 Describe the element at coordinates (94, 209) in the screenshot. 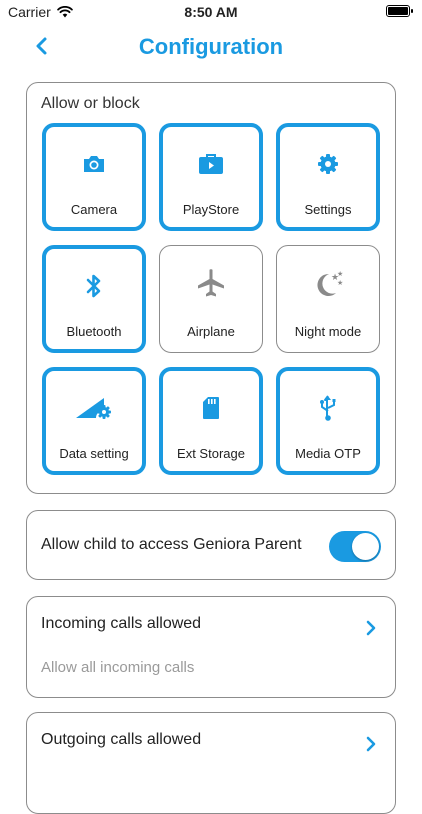

I see `tile-label: Camera` at that location.